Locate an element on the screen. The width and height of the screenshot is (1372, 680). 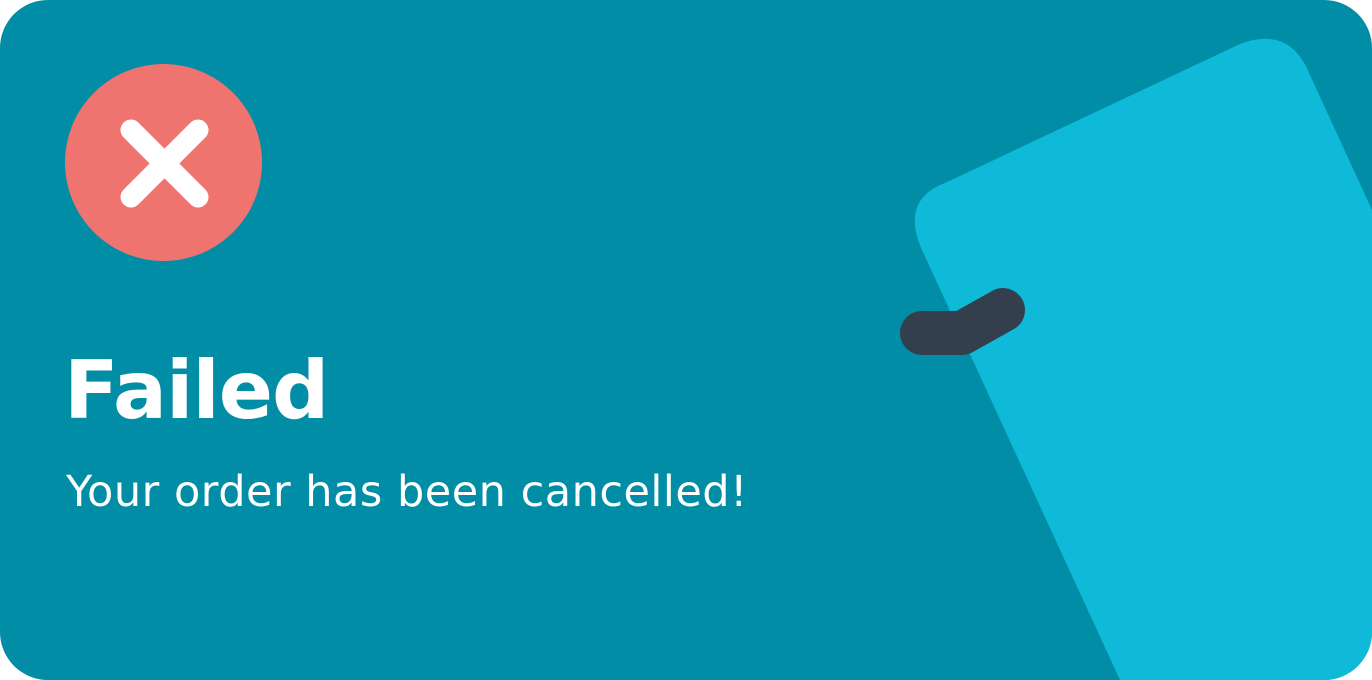
close-icon is located at coordinates (164, 163).